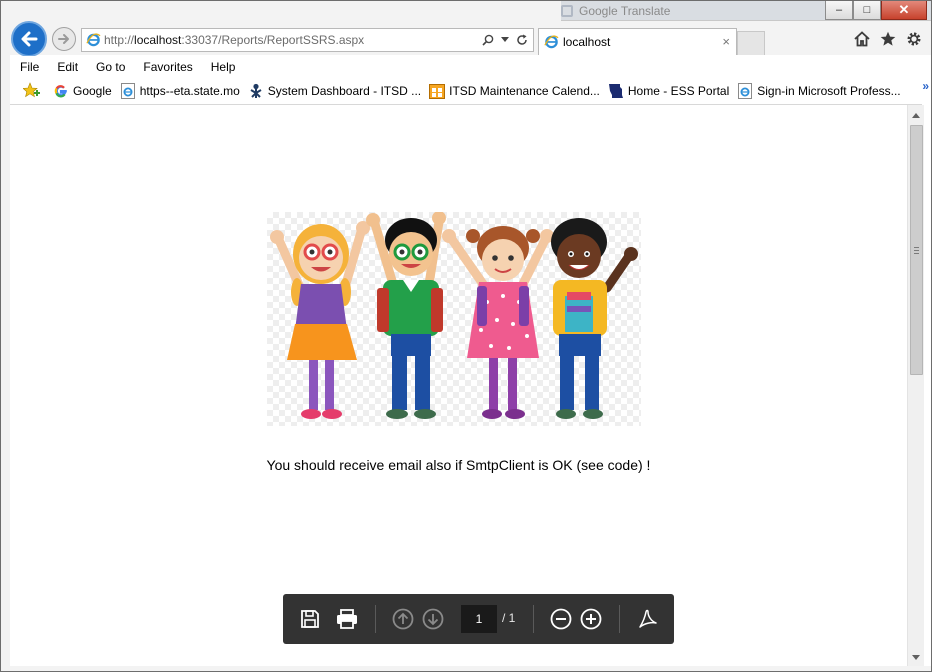  Describe the element at coordinates (567, 11) in the screenshot. I see `translate-icon` at that location.